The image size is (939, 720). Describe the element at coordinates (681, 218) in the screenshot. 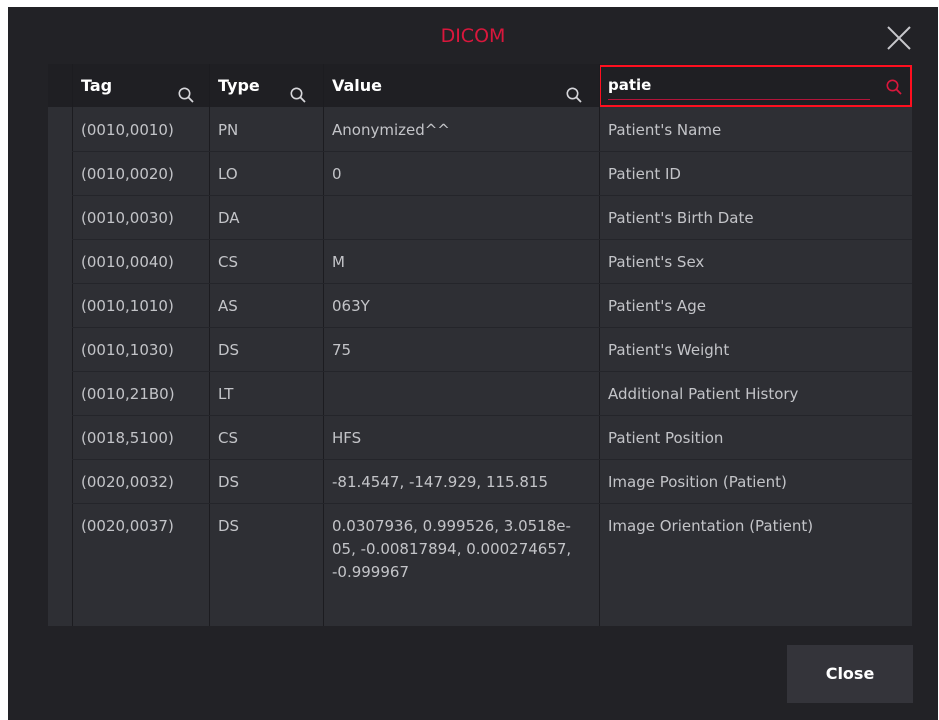

I see `attribute-name-cell: Patient's Birth Date` at that location.